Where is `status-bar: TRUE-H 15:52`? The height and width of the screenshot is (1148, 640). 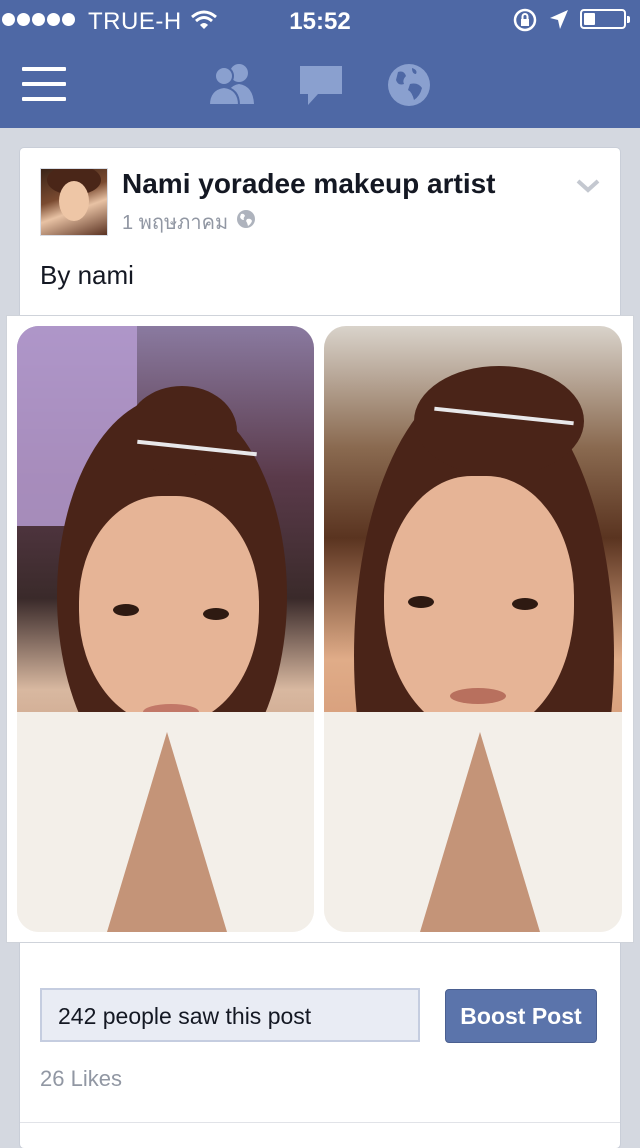 status-bar: TRUE-H 15:52 is located at coordinates (320, 20).